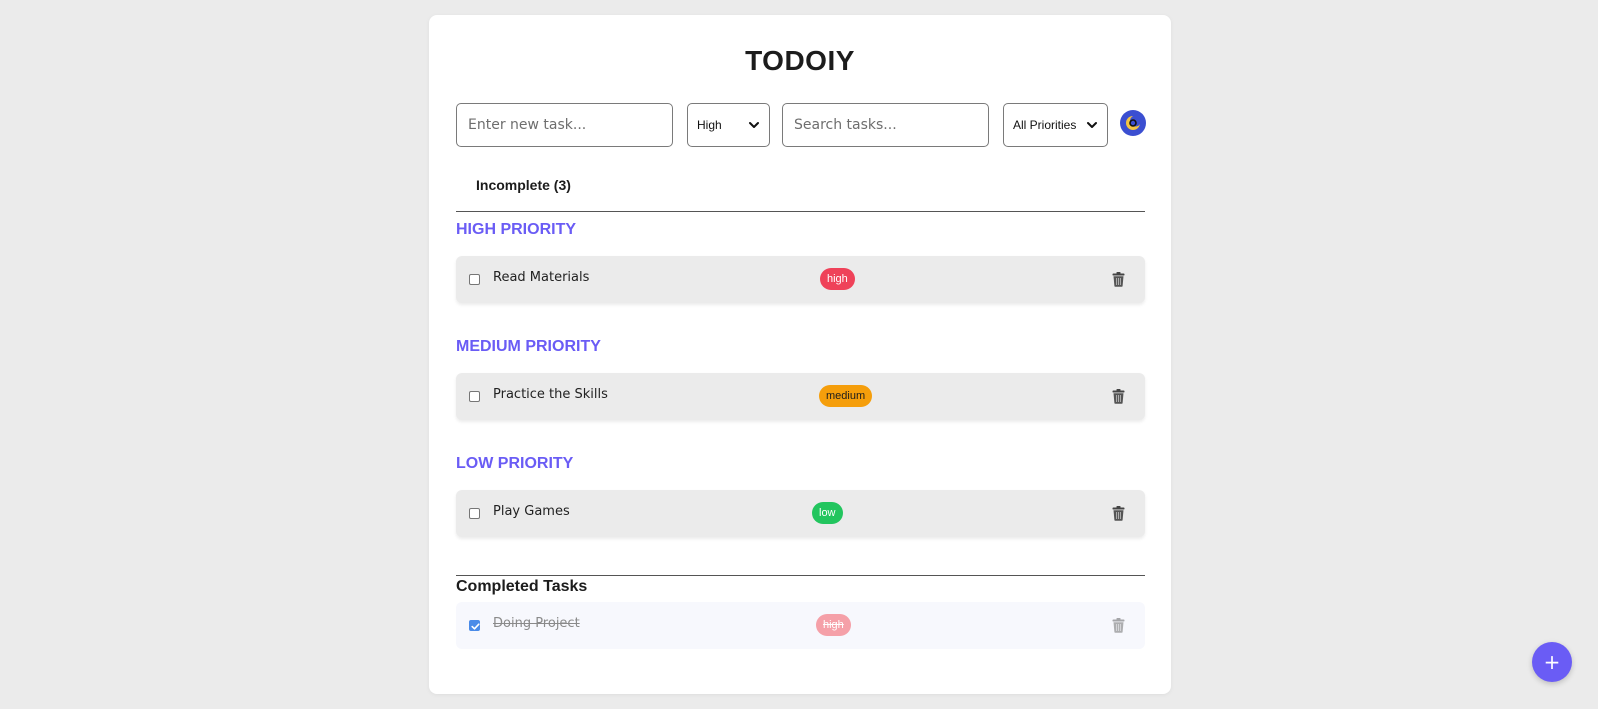  Describe the element at coordinates (536, 623) in the screenshot. I see `task-text: Doing Project` at that location.